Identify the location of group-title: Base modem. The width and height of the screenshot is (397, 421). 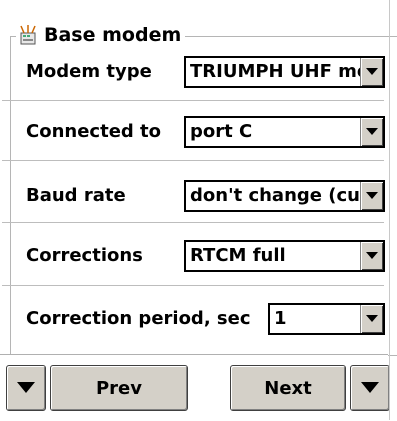
(101, 35).